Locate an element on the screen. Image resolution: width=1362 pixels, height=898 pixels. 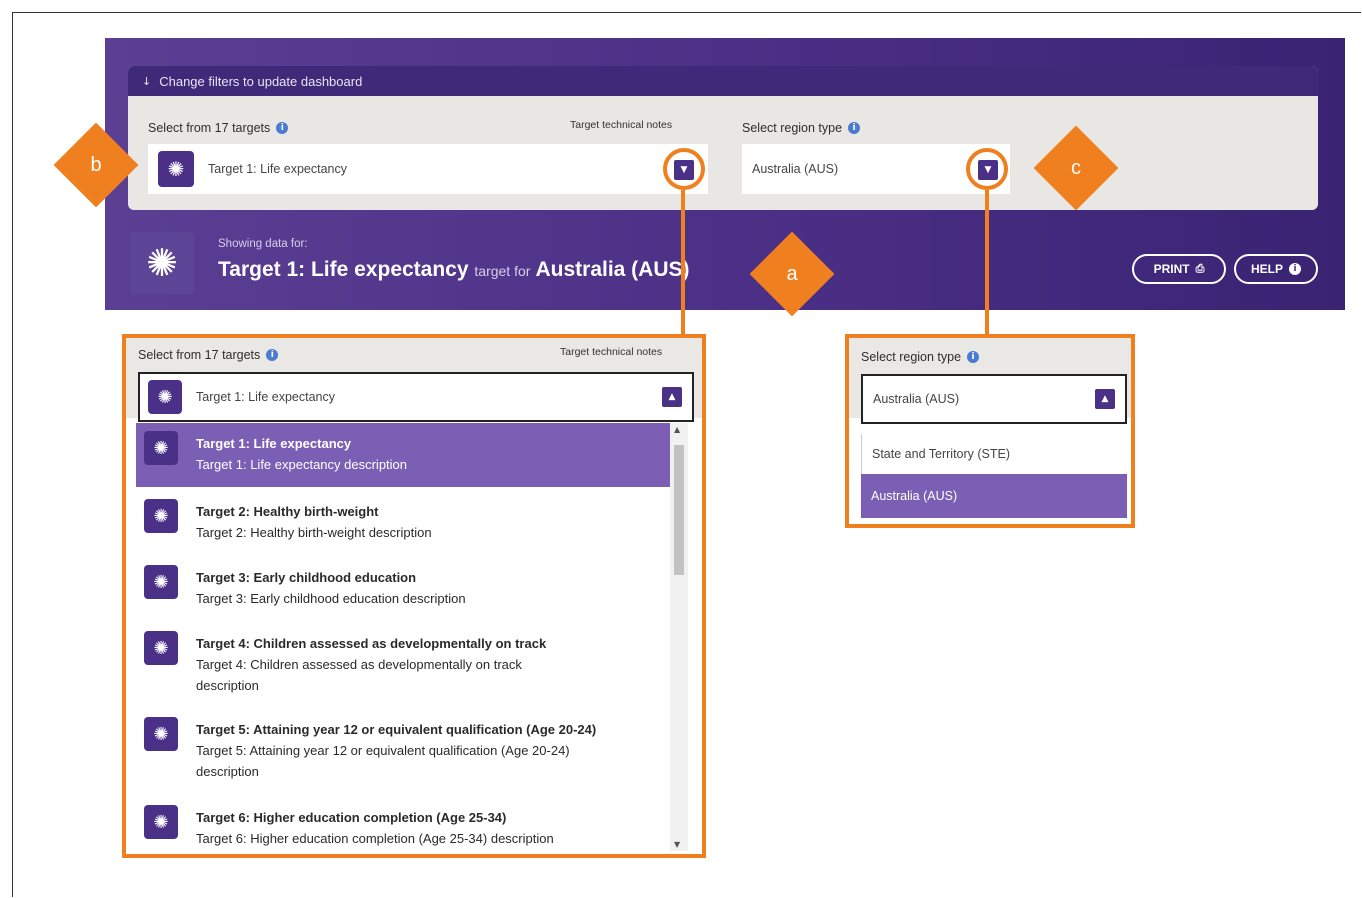
callout-c-label: c is located at coordinates (1076, 168).